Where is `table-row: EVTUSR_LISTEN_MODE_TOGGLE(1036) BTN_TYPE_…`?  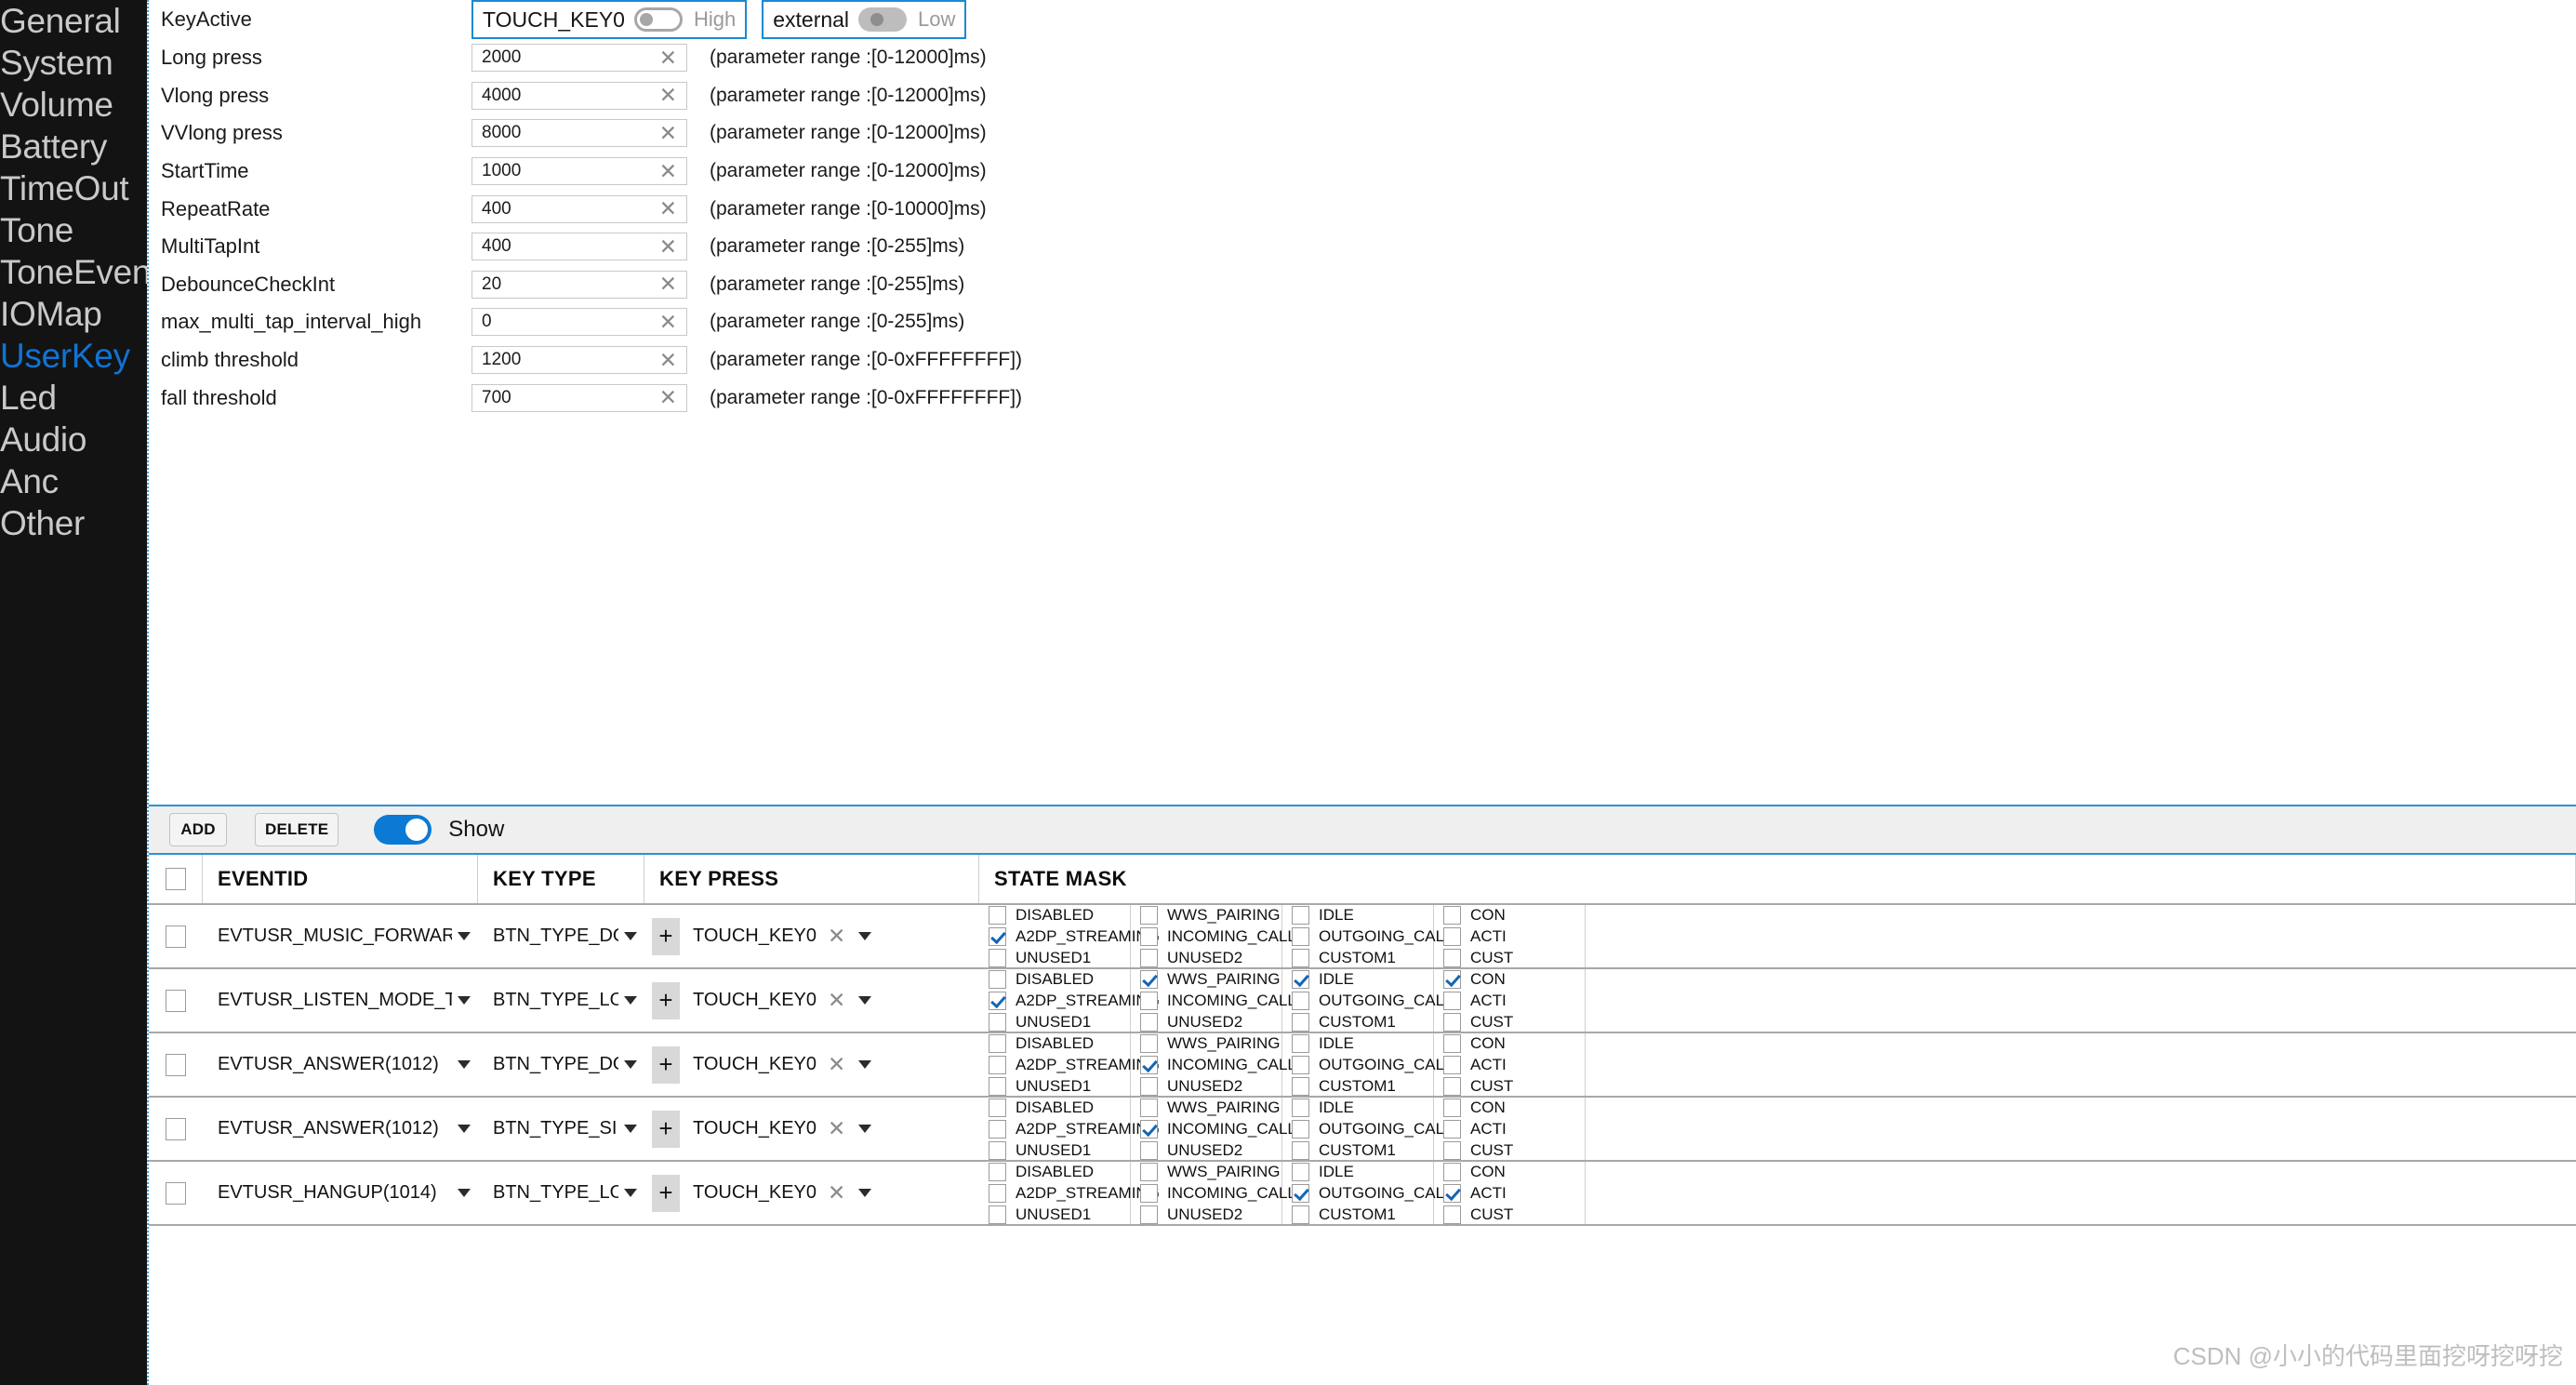 table-row: EVTUSR_LISTEN_MODE_TOGGLE(1036) BTN_TYPE_… is located at coordinates (1362, 1001).